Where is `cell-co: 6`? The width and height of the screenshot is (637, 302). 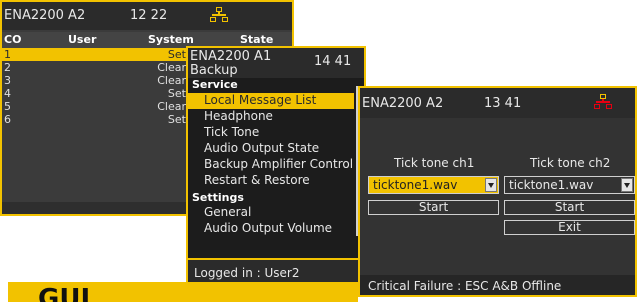 cell-co: 6 is located at coordinates (7, 119).